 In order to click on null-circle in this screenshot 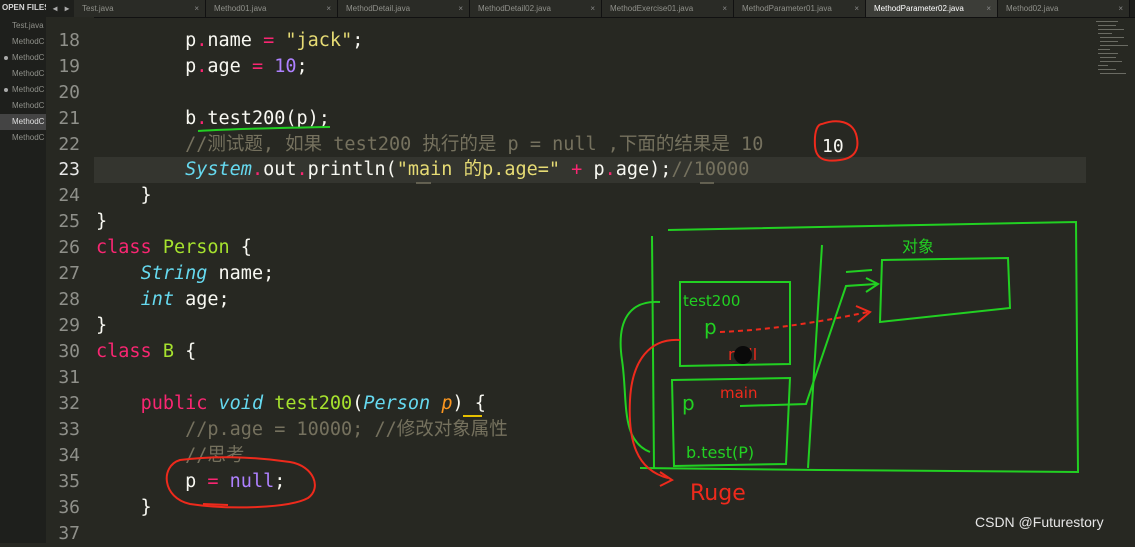, I will do `click(240, 482)`.